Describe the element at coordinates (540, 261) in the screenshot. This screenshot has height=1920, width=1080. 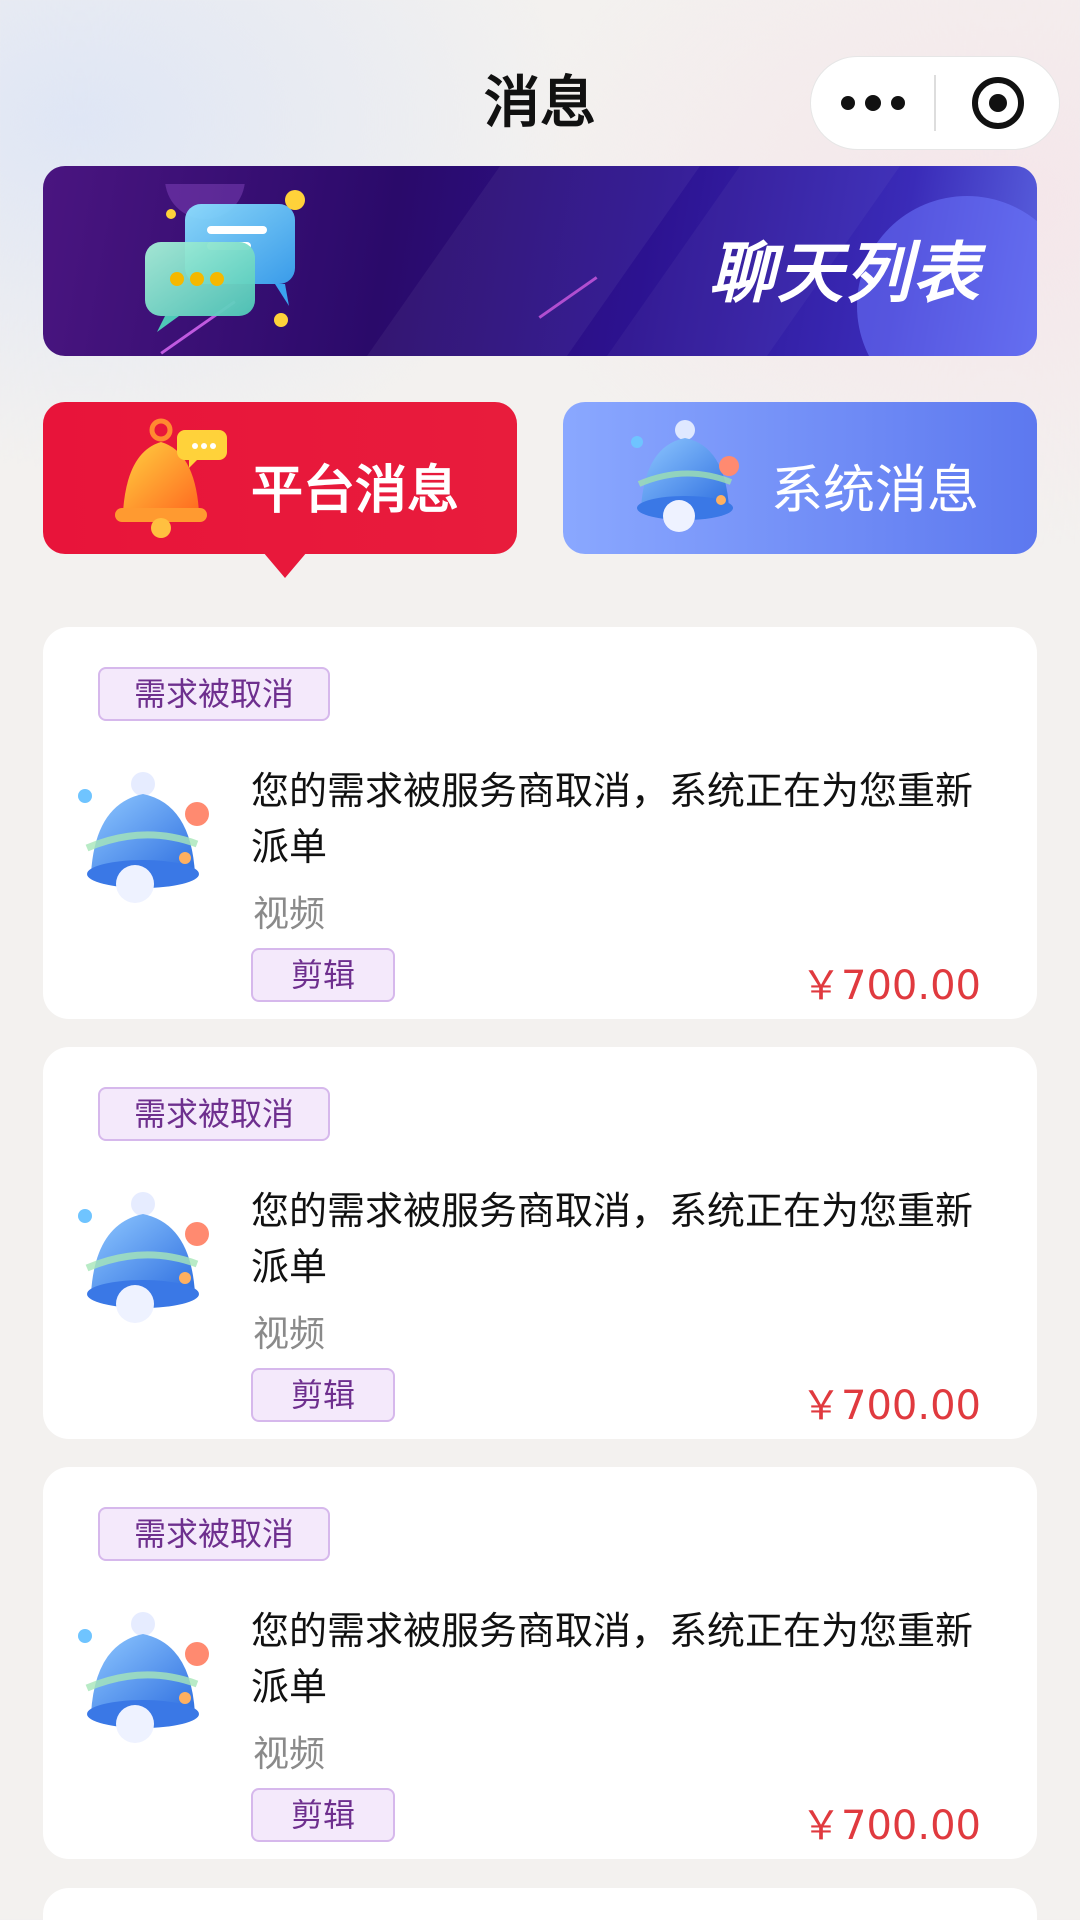
I see `chat-list-banner: 聊天列表` at that location.